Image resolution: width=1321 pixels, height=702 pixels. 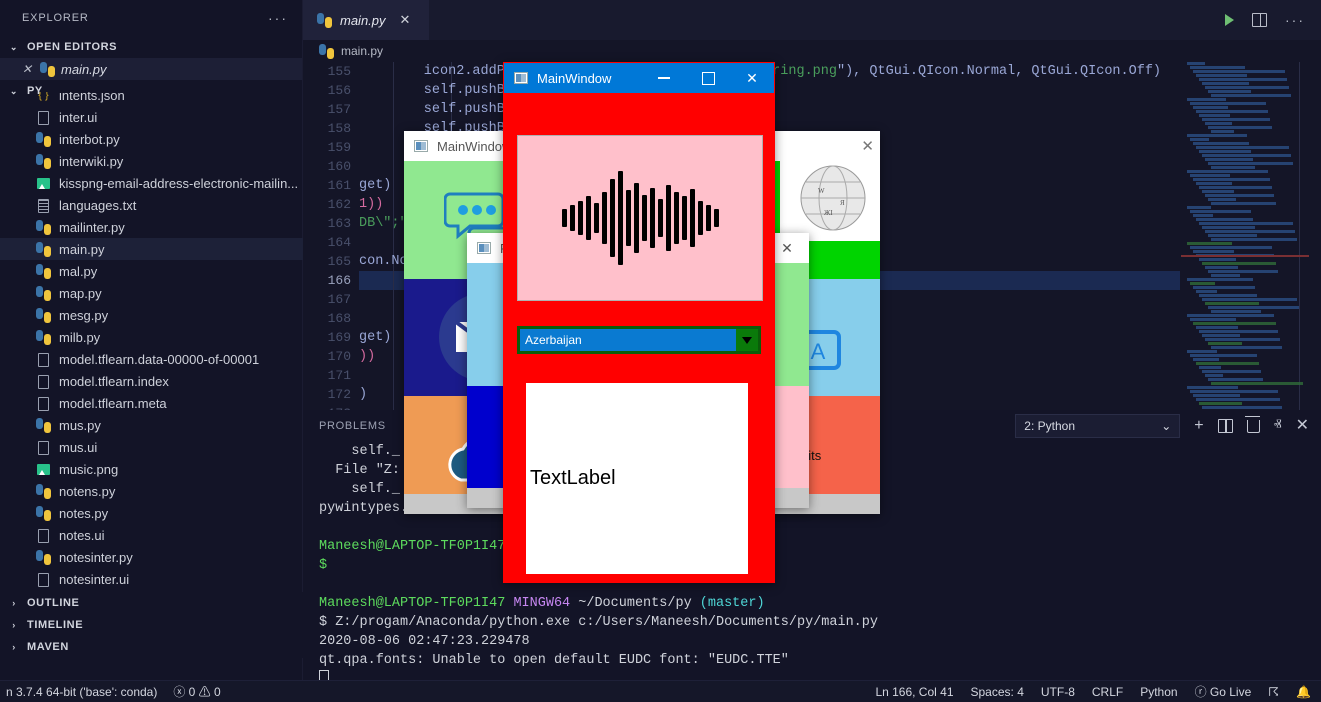 What do you see at coordinates (151, 139) in the screenshot?
I see `file-item: interbot.py` at bounding box center [151, 139].